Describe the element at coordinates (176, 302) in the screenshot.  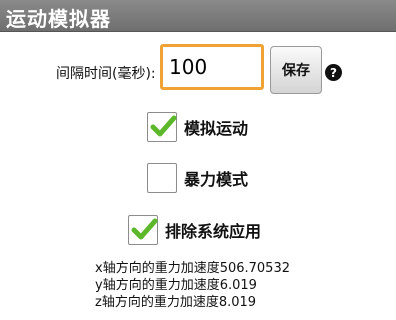
I see `gravity-z-reading: z轴方向的重力加速度8.019` at that location.